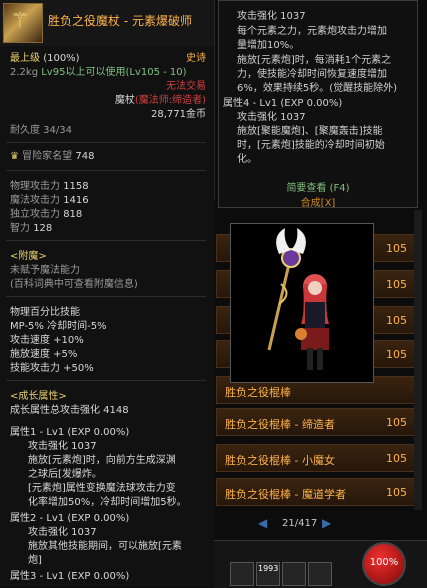 The width and height of the screenshot is (427, 588). What do you see at coordinates (41, 130) in the screenshot?
I see `item-durability: 耐久度 34/34` at bounding box center [41, 130].